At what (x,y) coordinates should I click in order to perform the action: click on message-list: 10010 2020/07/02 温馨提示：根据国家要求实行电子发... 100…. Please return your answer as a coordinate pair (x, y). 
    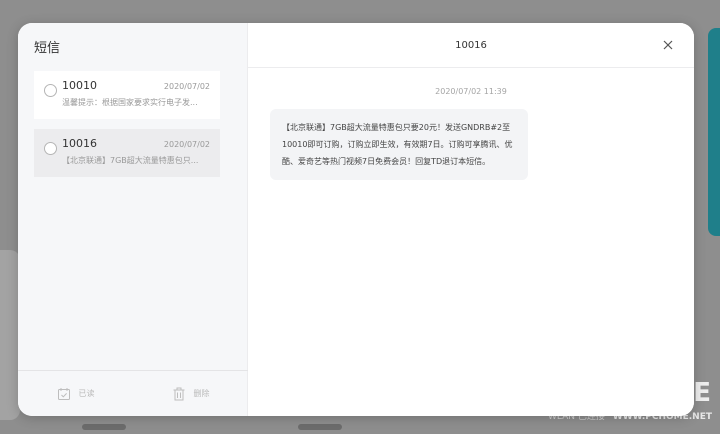
    Looking at the image, I should click on (127, 129).